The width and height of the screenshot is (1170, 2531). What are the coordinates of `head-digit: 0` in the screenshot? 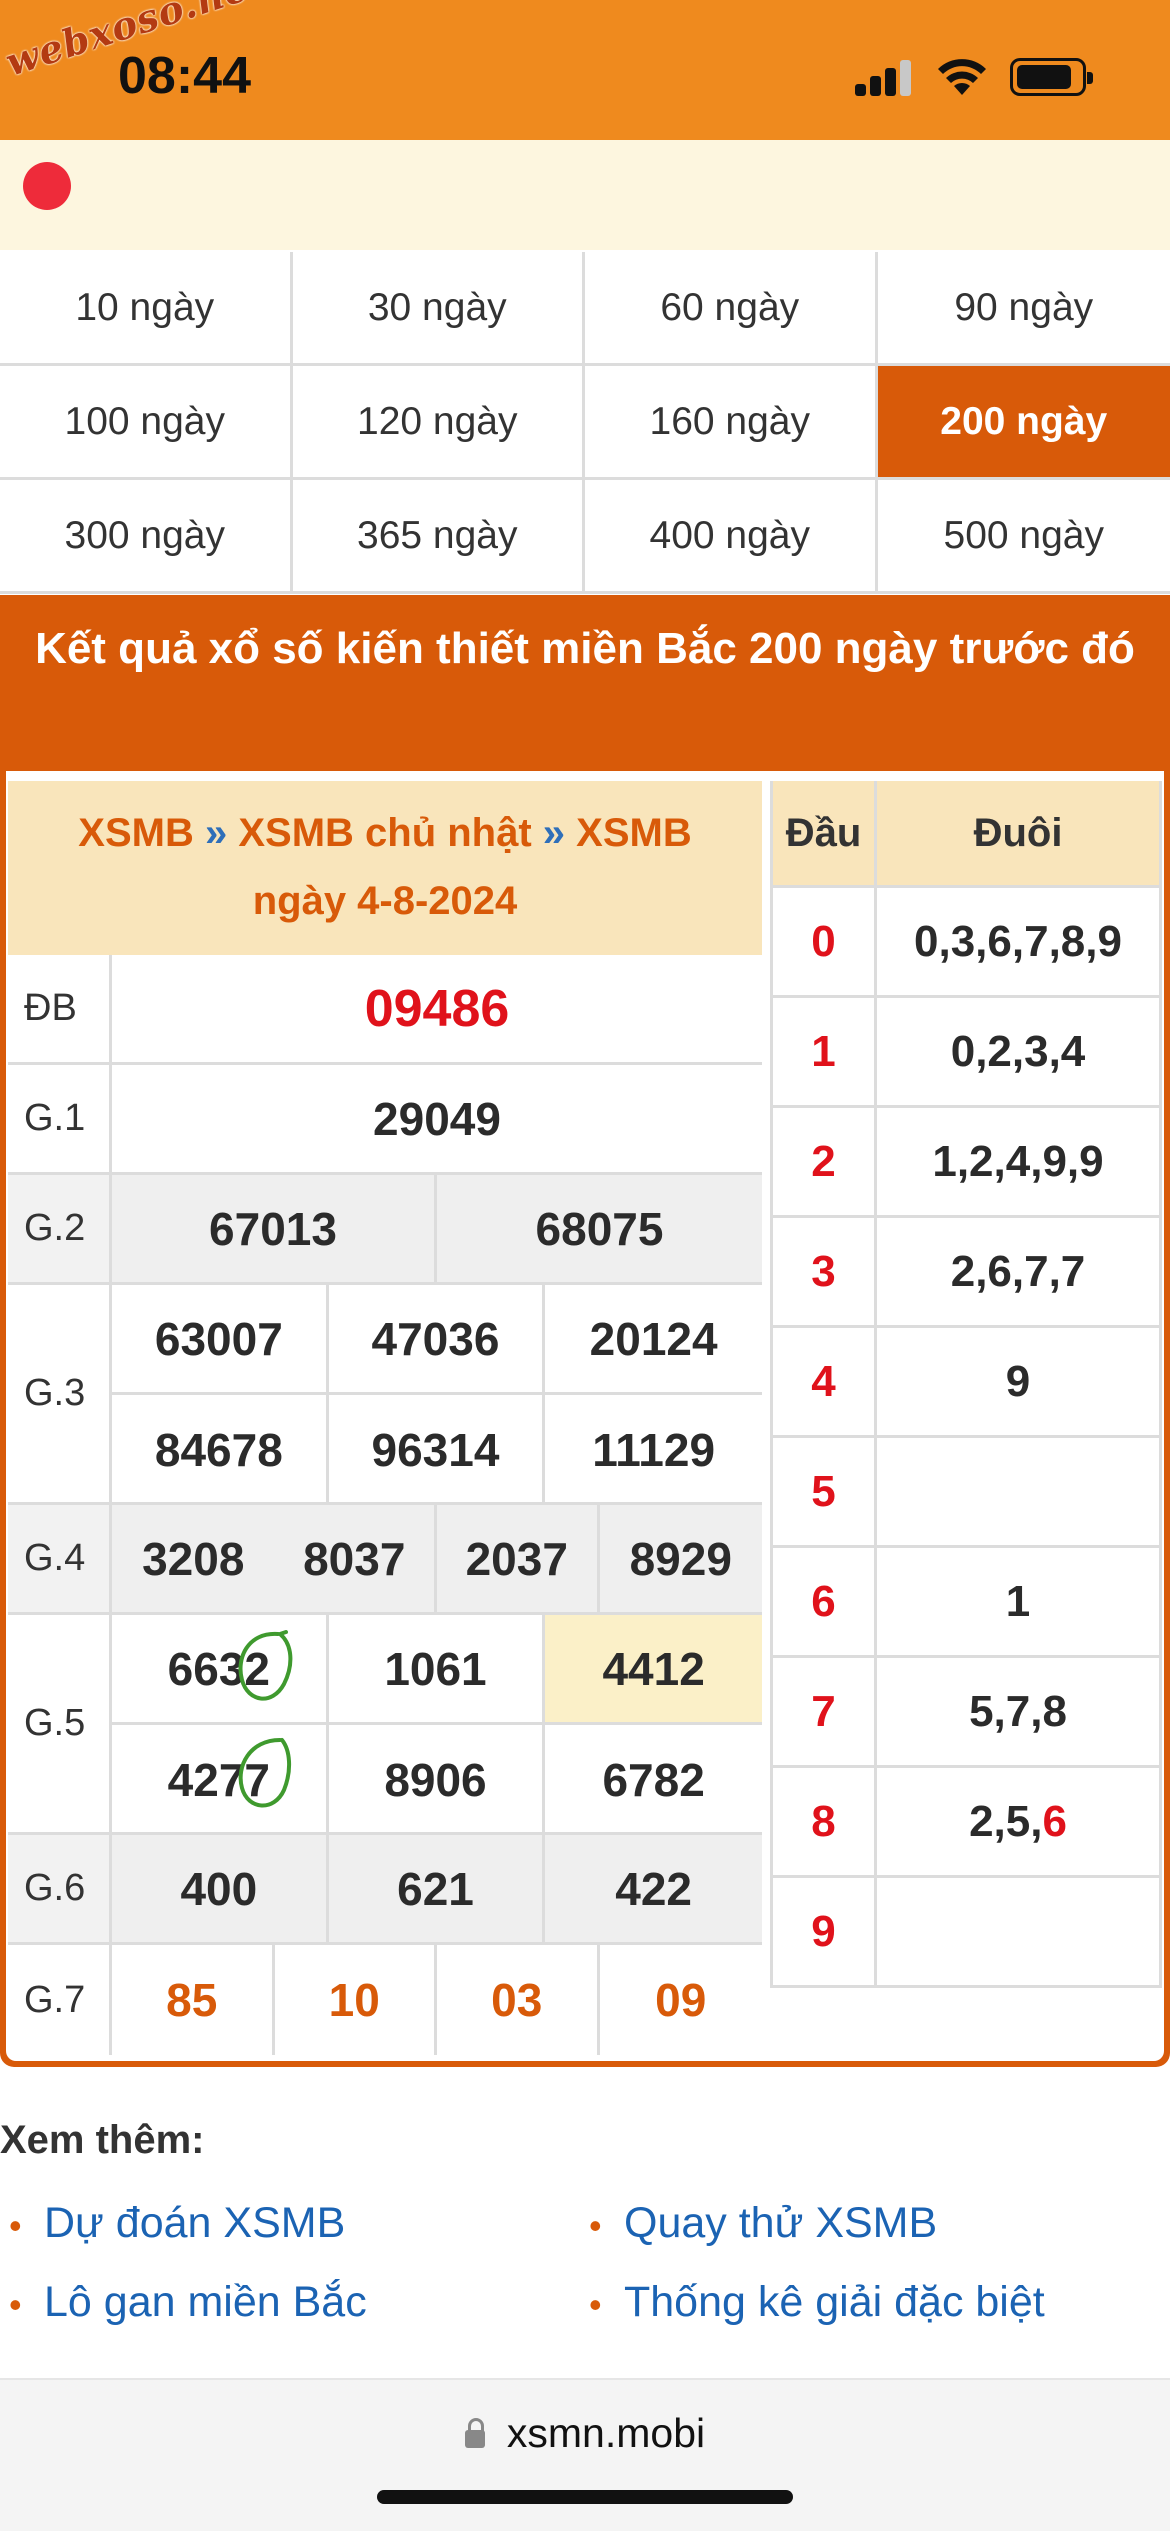 It's located at (825, 941).